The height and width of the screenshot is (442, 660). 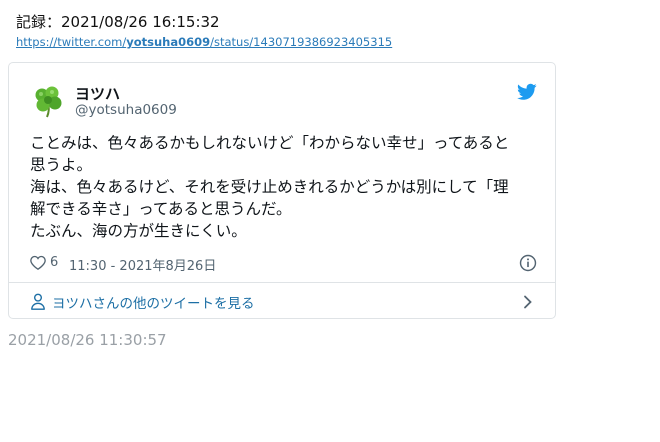 I want to click on info-icon, so click(x=528, y=263).